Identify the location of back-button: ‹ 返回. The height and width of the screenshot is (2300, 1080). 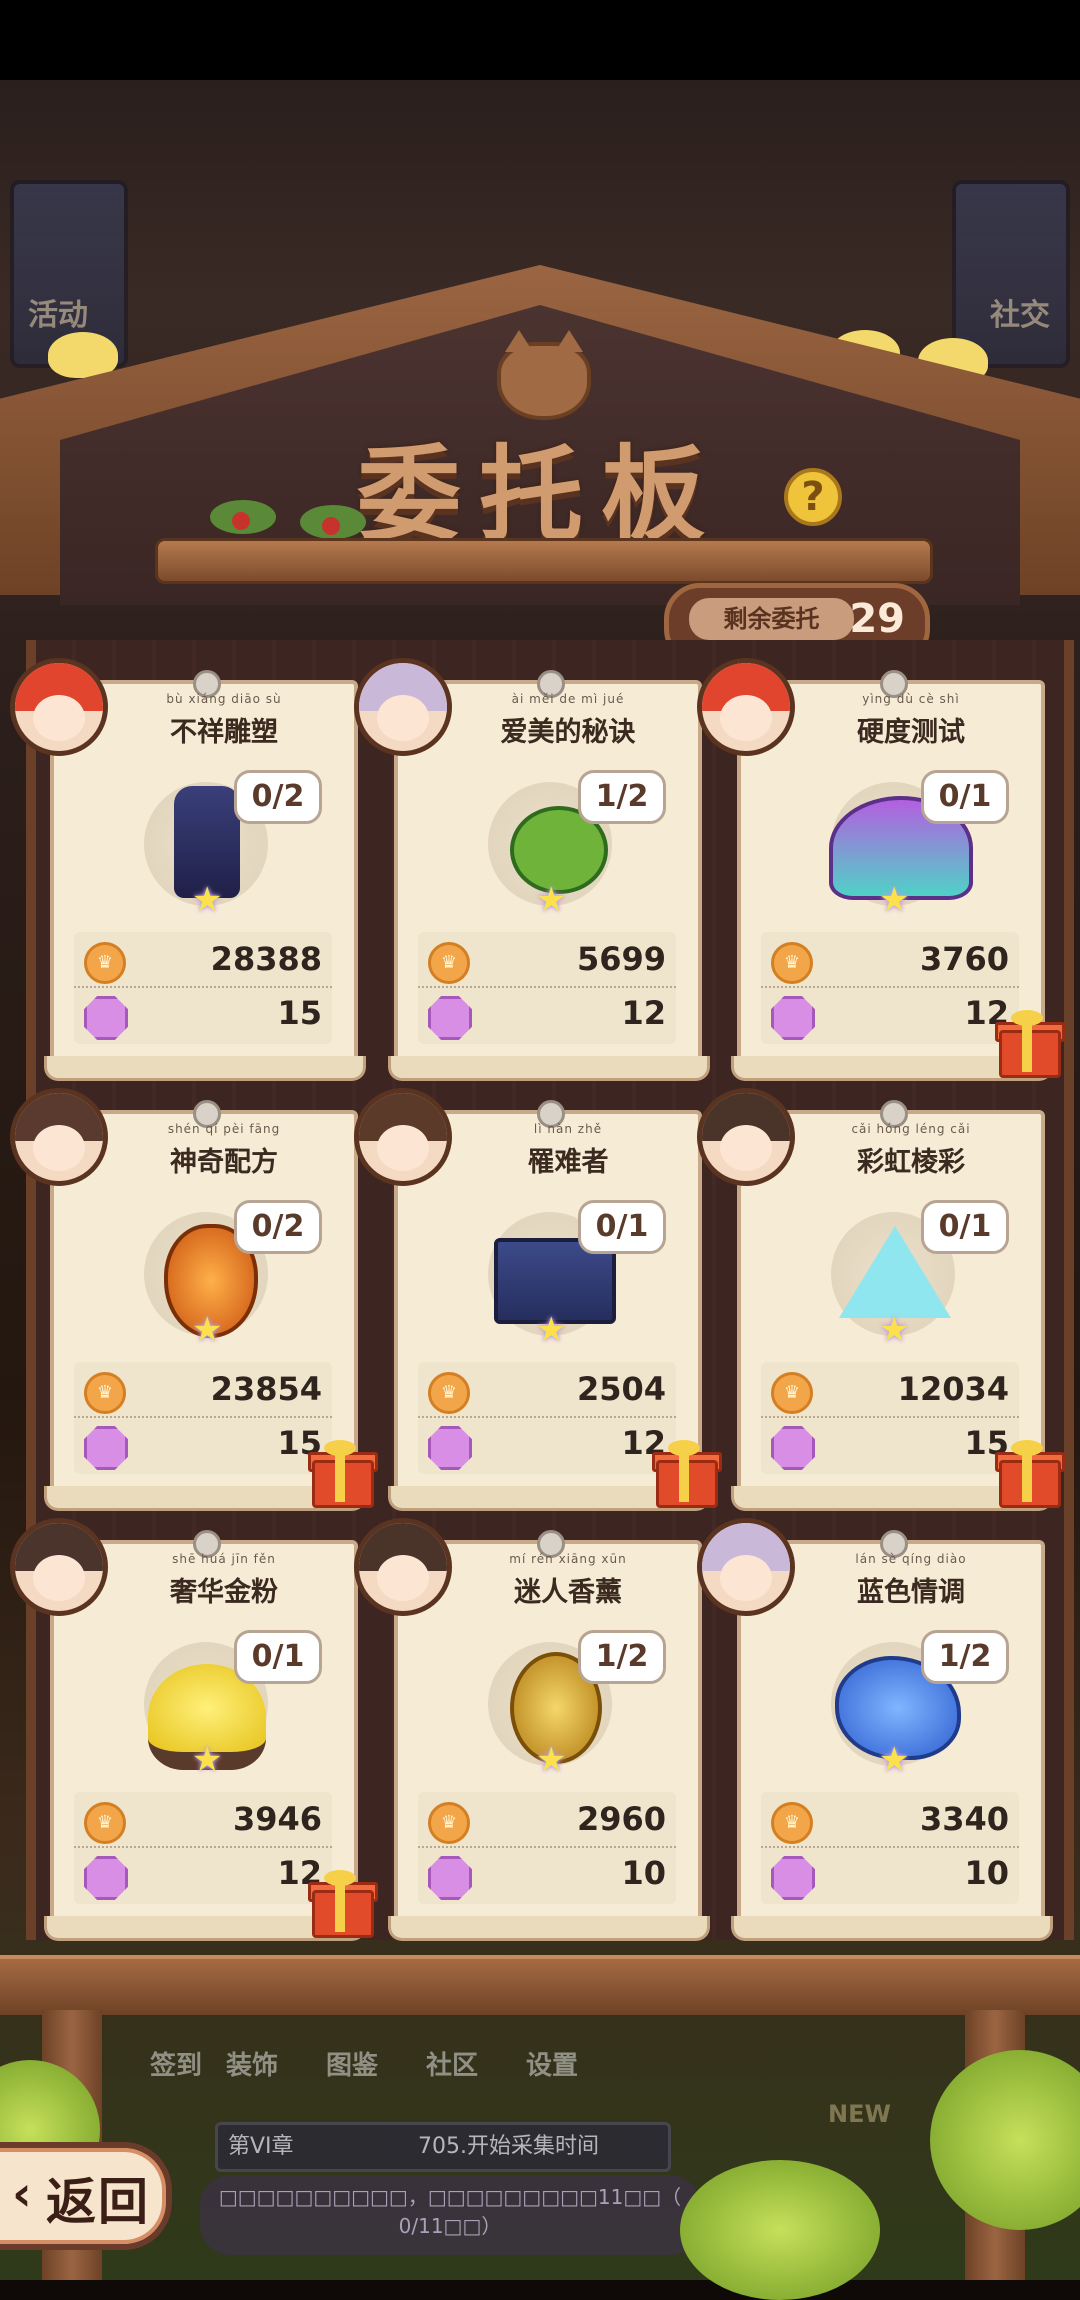
(86, 2196).